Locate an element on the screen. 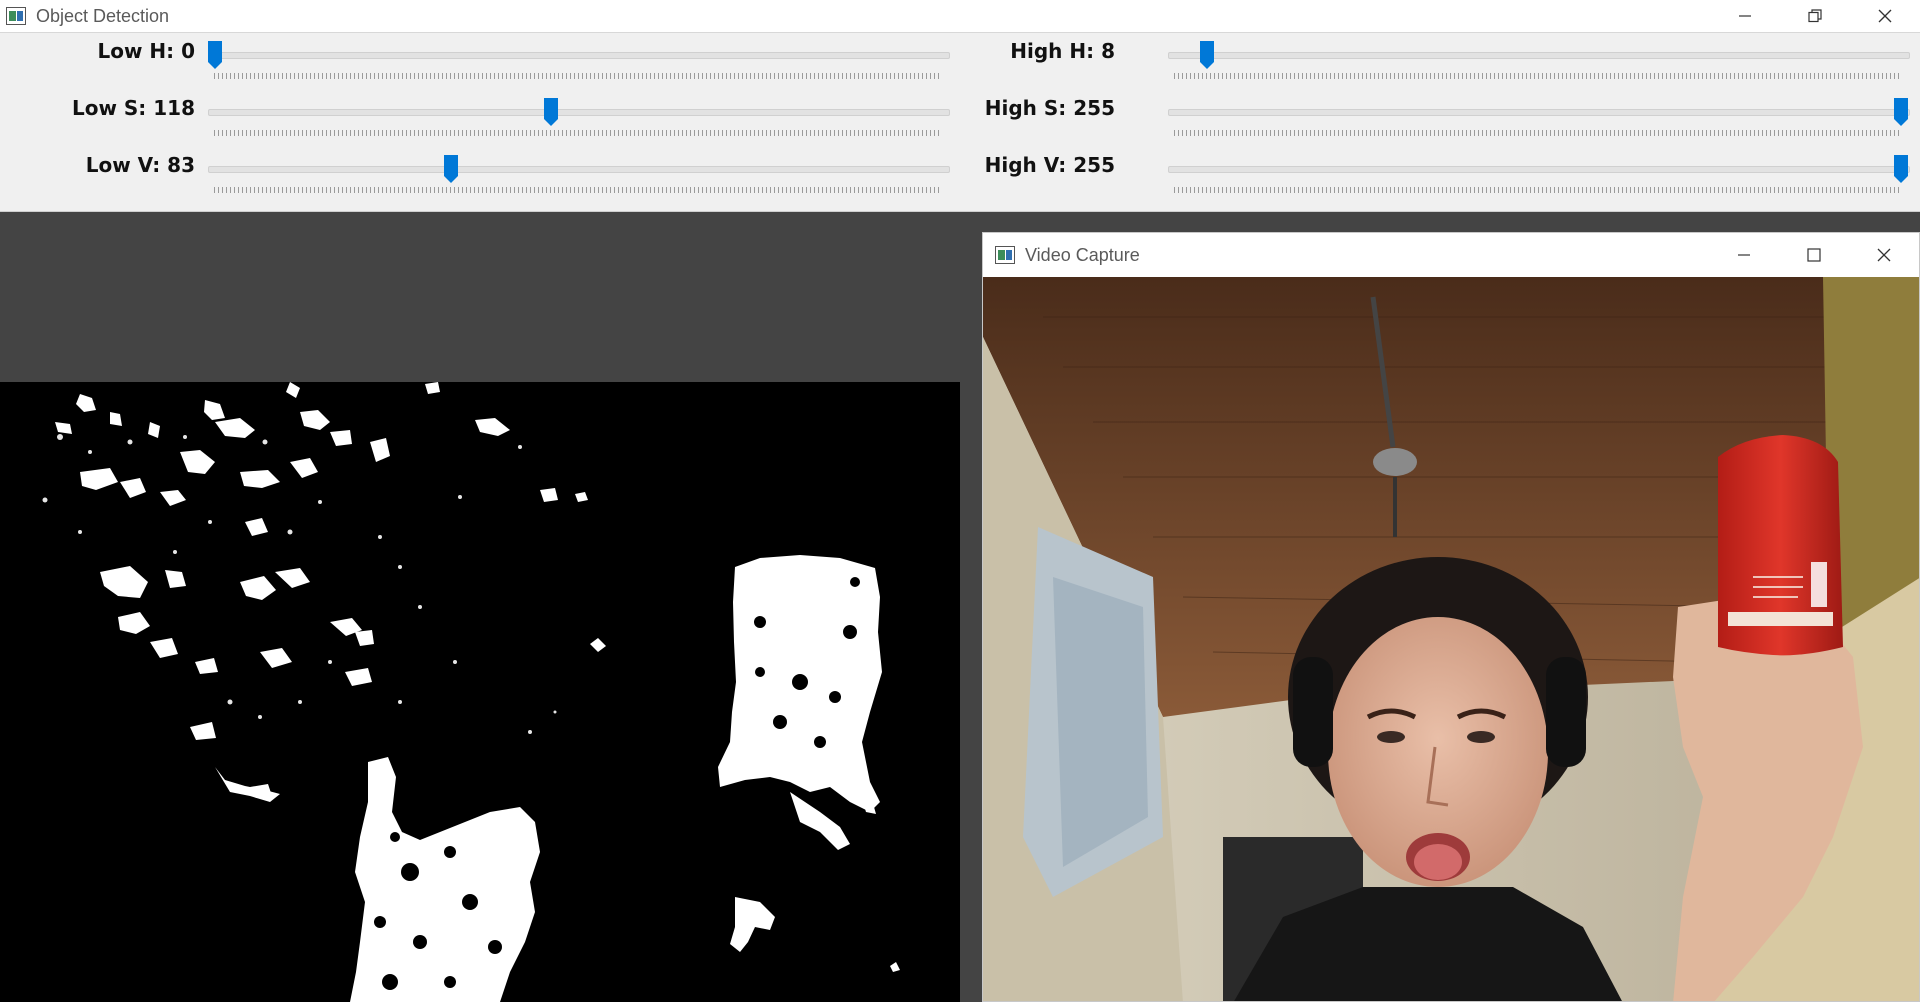  maximize-button is located at coordinates (1814, 255).